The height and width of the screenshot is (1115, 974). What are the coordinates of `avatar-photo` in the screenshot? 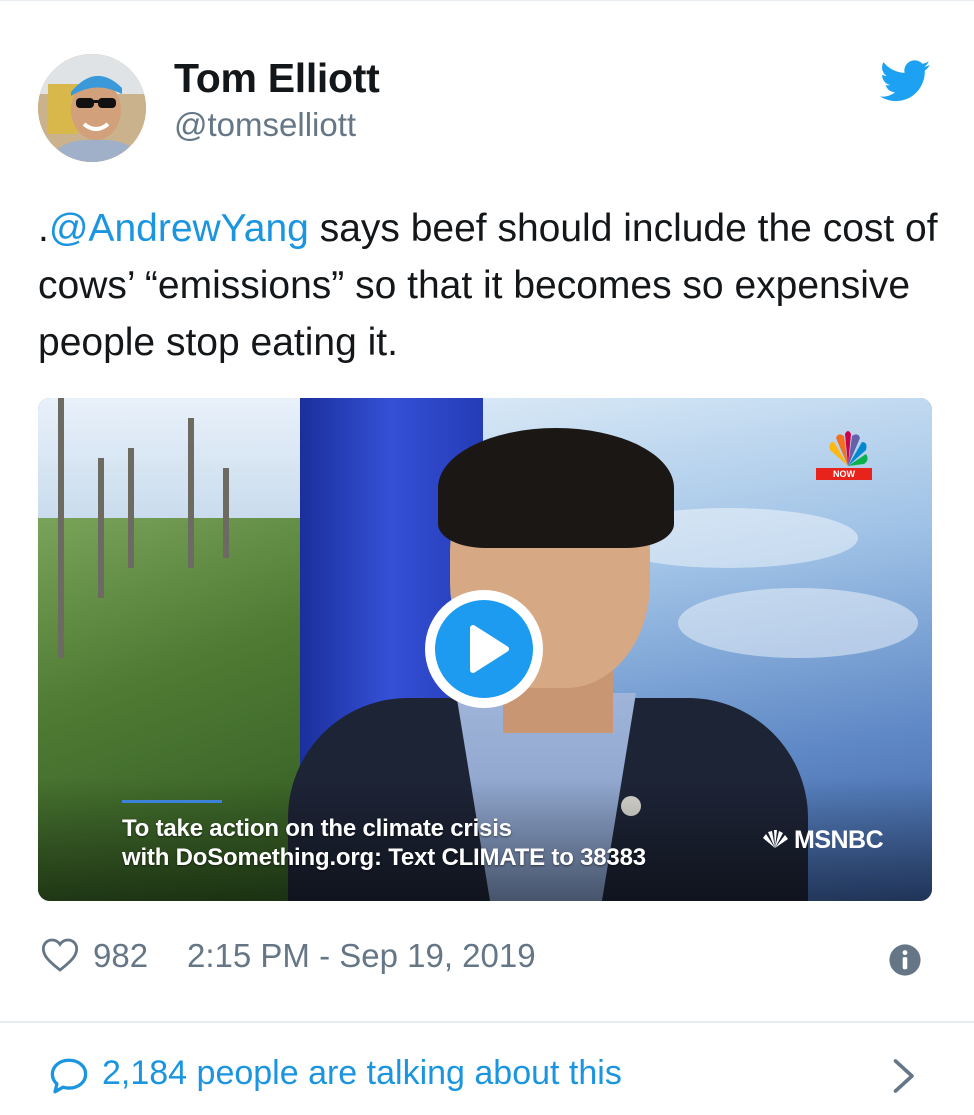 It's located at (92, 108).